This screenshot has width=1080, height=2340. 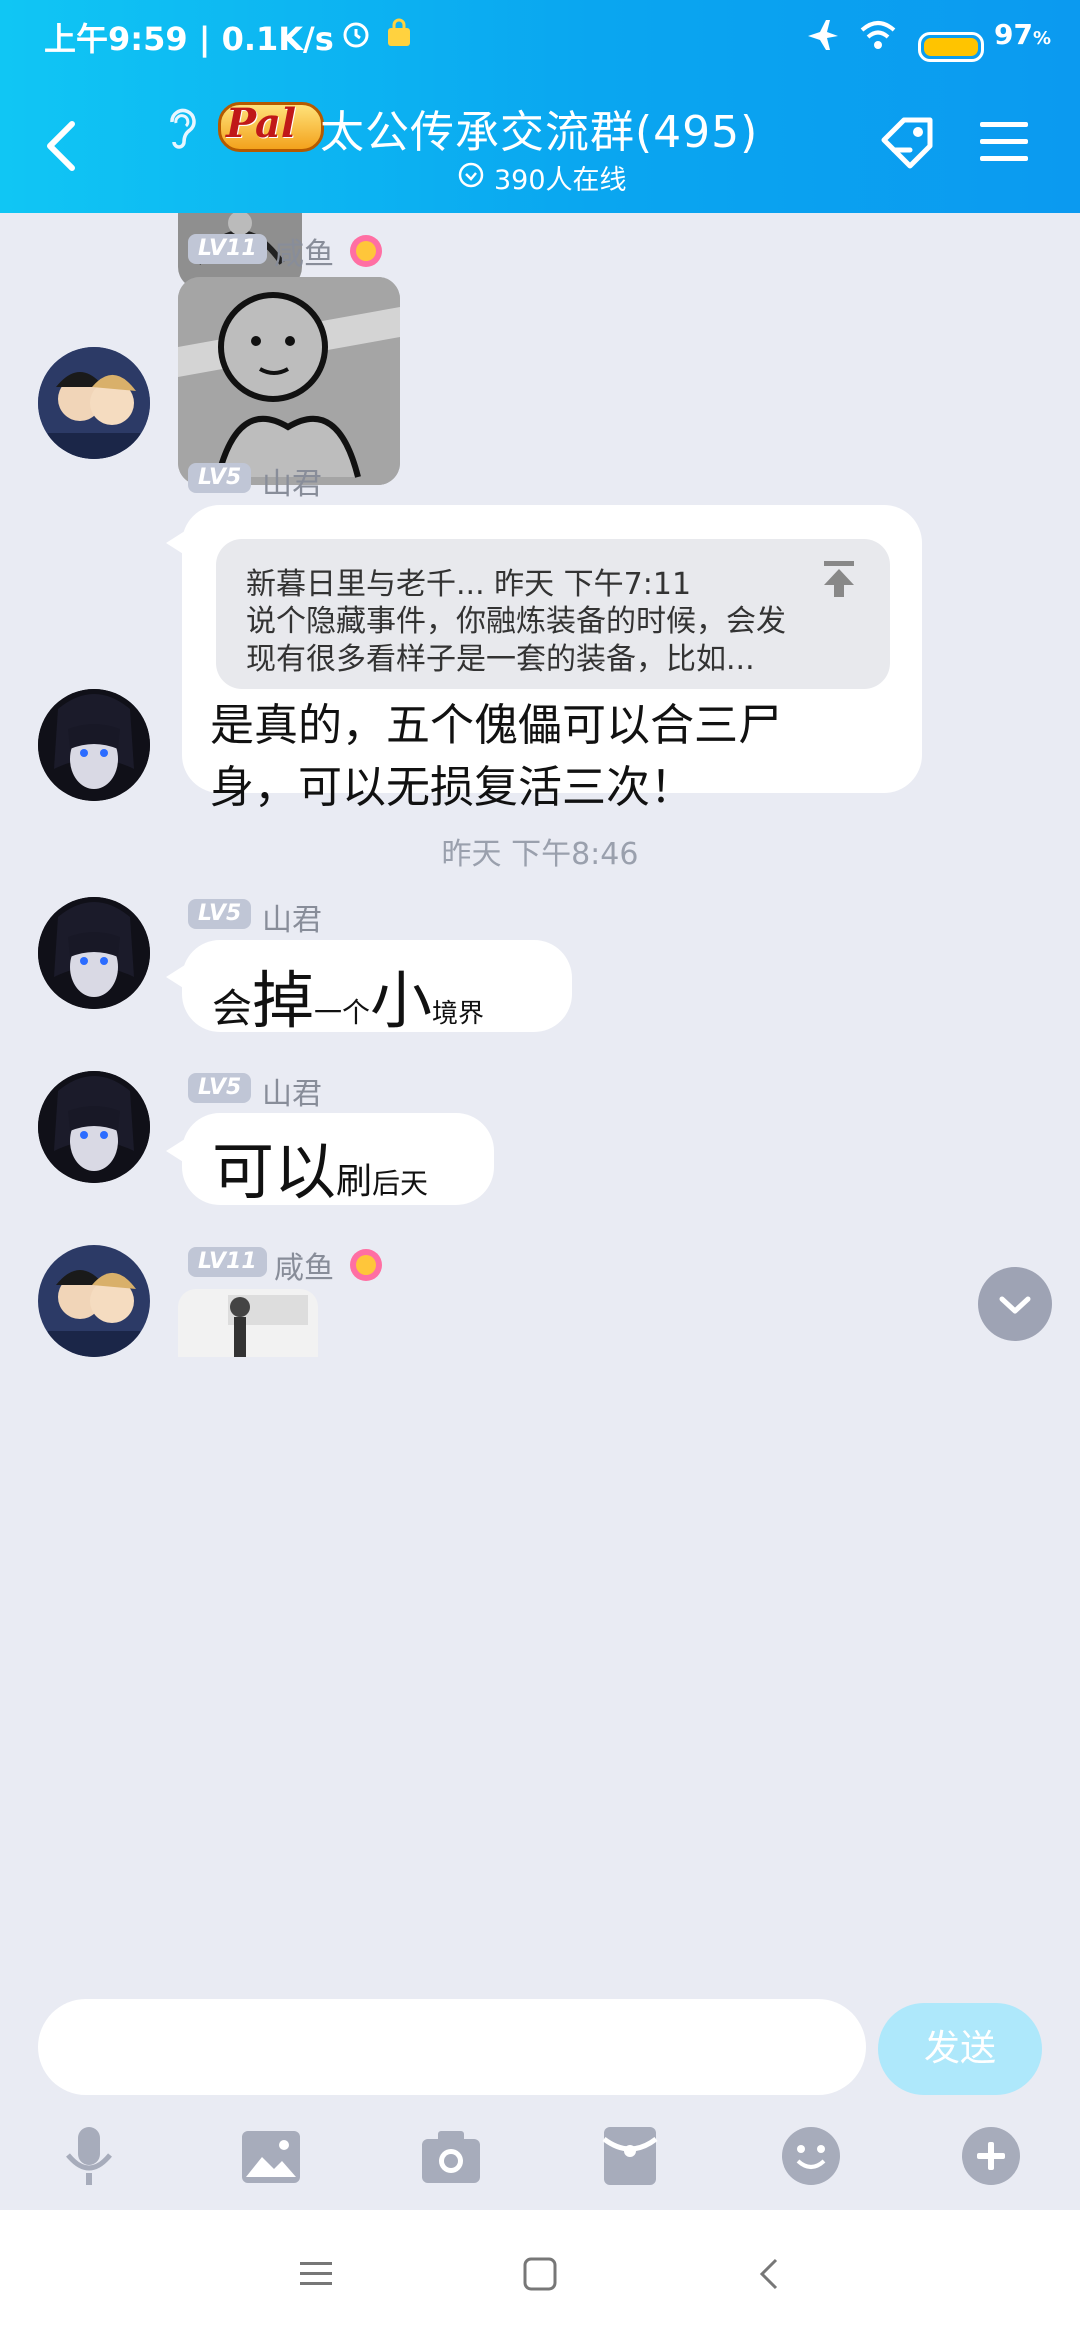 What do you see at coordinates (451, 2157) in the screenshot?
I see `camera-icon` at bounding box center [451, 2157].